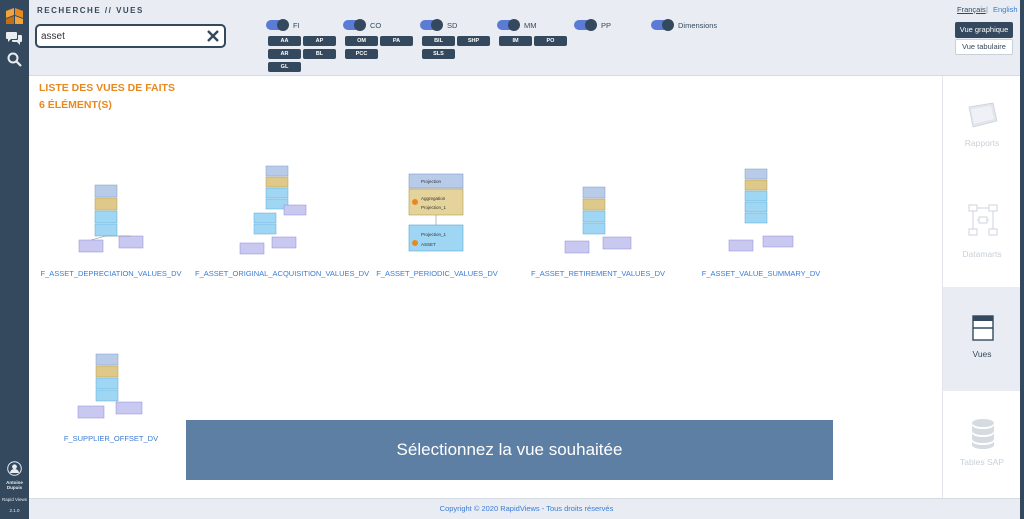 The height and width of the screenshot is (519, 1024). I want to click on chip-pcc: PCC, so click(361, 54).